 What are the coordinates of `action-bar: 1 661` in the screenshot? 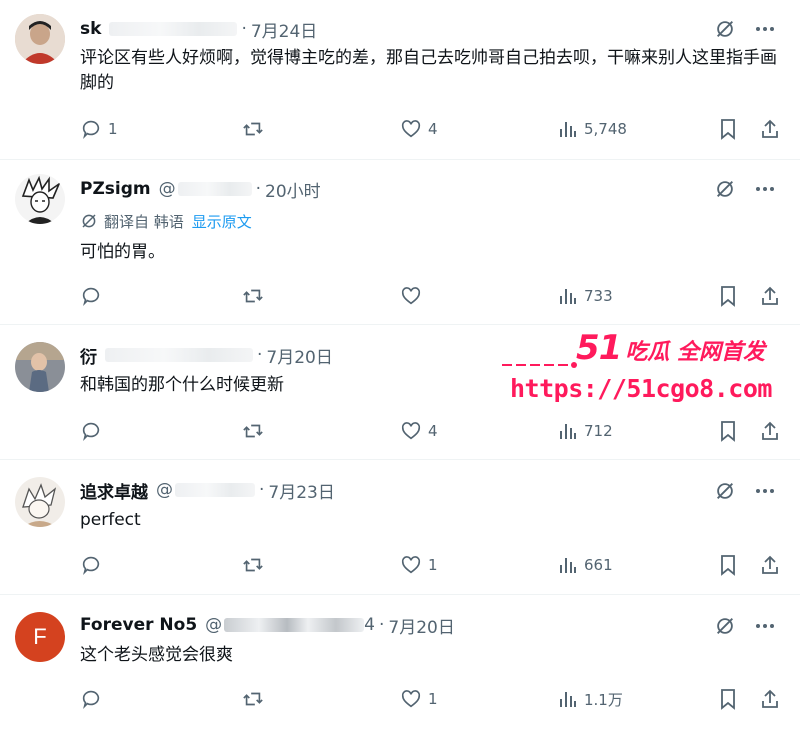 It's located at (430, 565).